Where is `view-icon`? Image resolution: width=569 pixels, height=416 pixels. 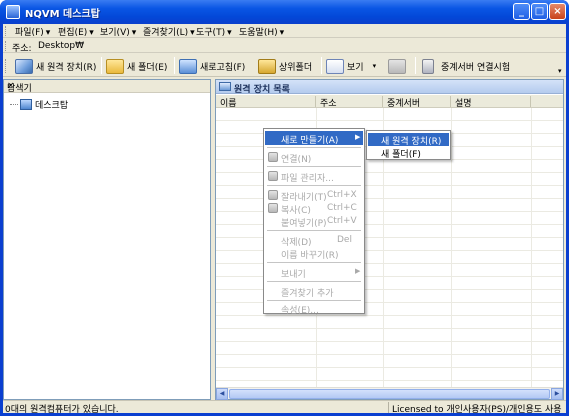
view-icon is located at coordinates (335, 66).